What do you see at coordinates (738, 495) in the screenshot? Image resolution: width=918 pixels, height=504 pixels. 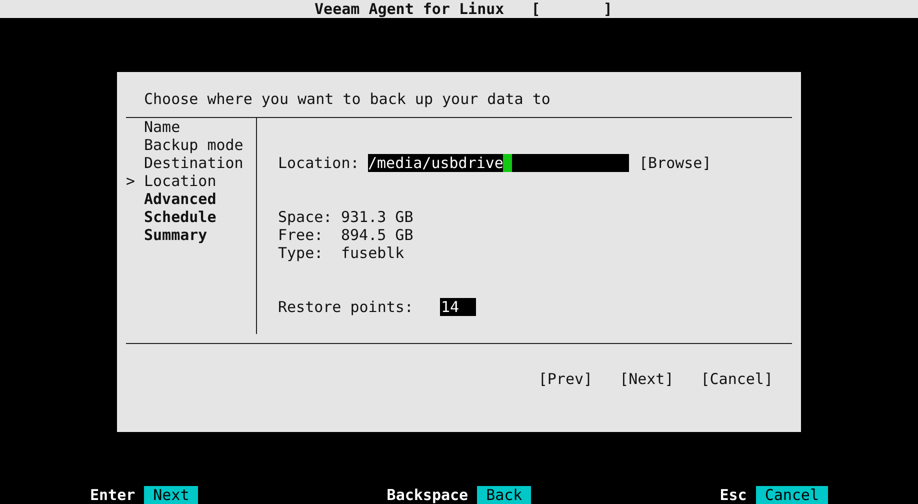 I see `shortcut-key: Esc` at bounding box center [738, 495].